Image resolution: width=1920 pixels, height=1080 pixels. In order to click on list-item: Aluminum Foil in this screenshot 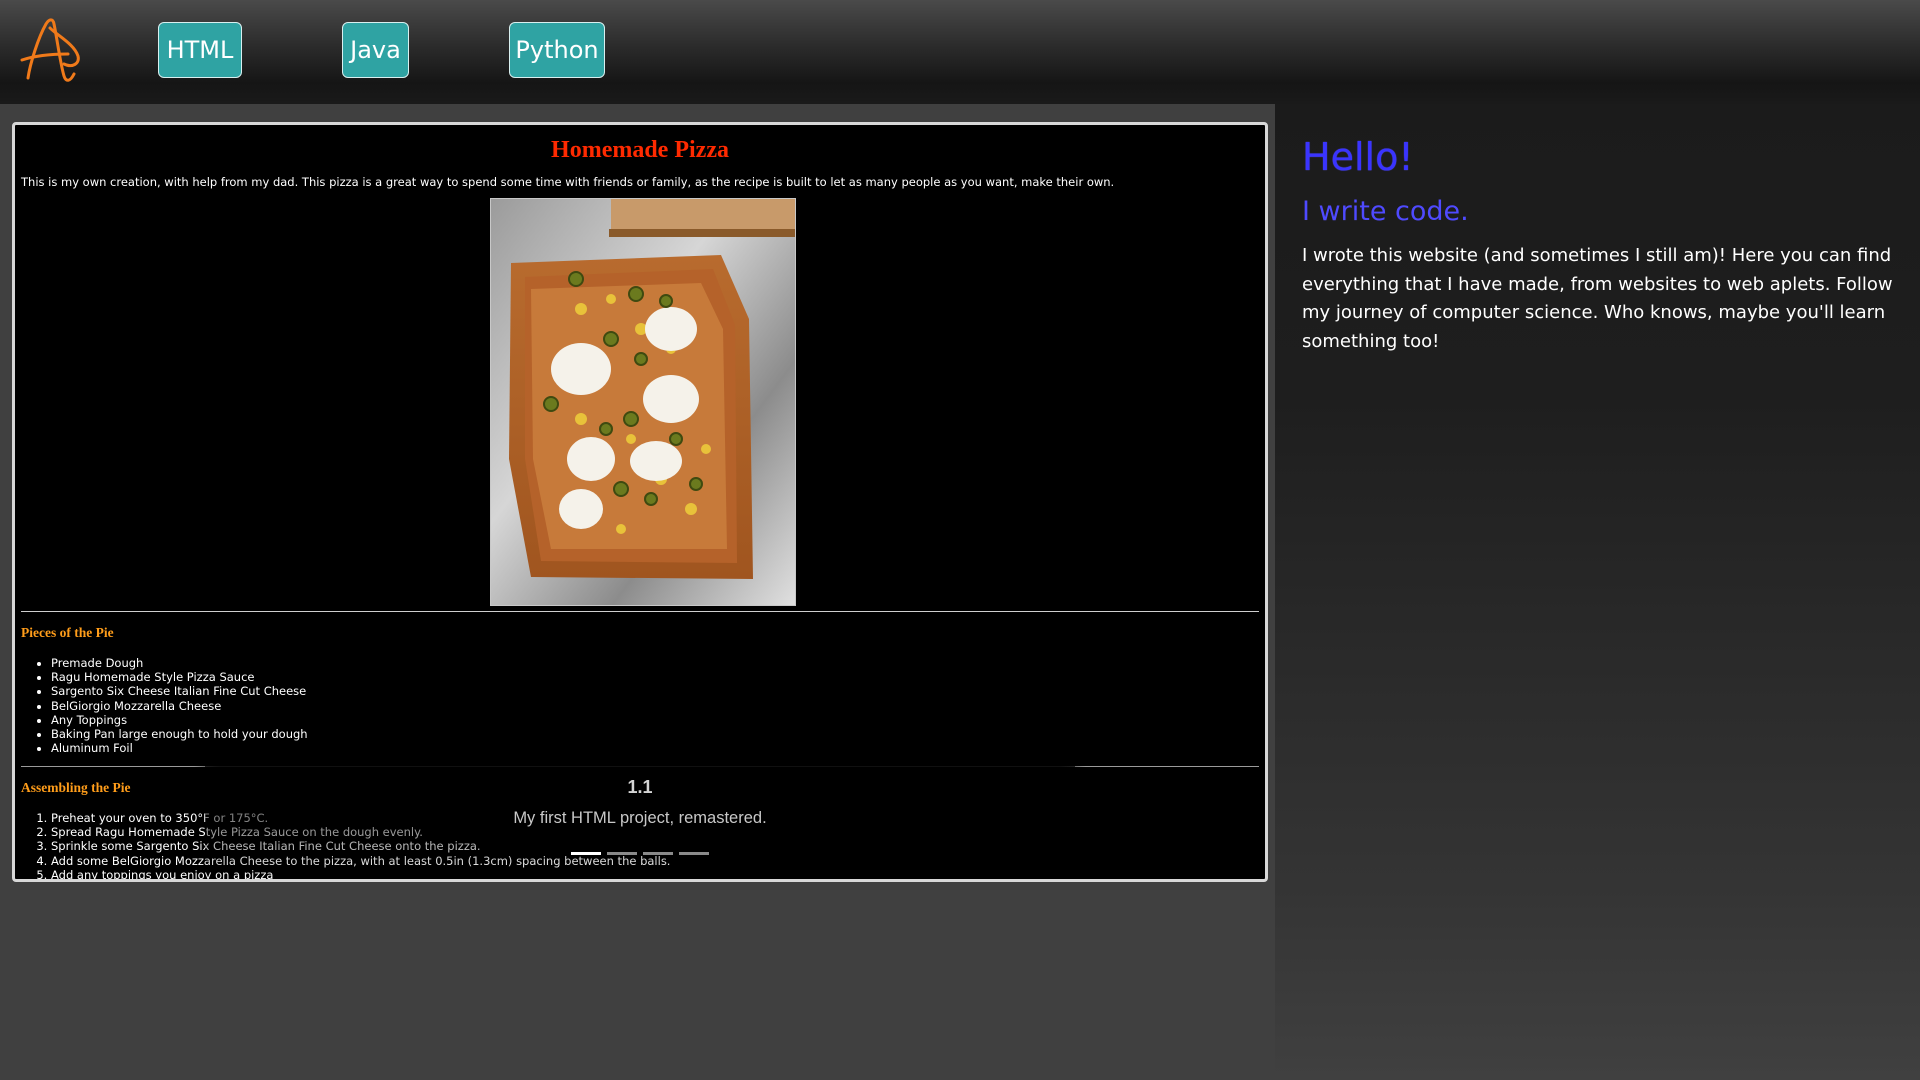, I will do `click(179, 748)`.